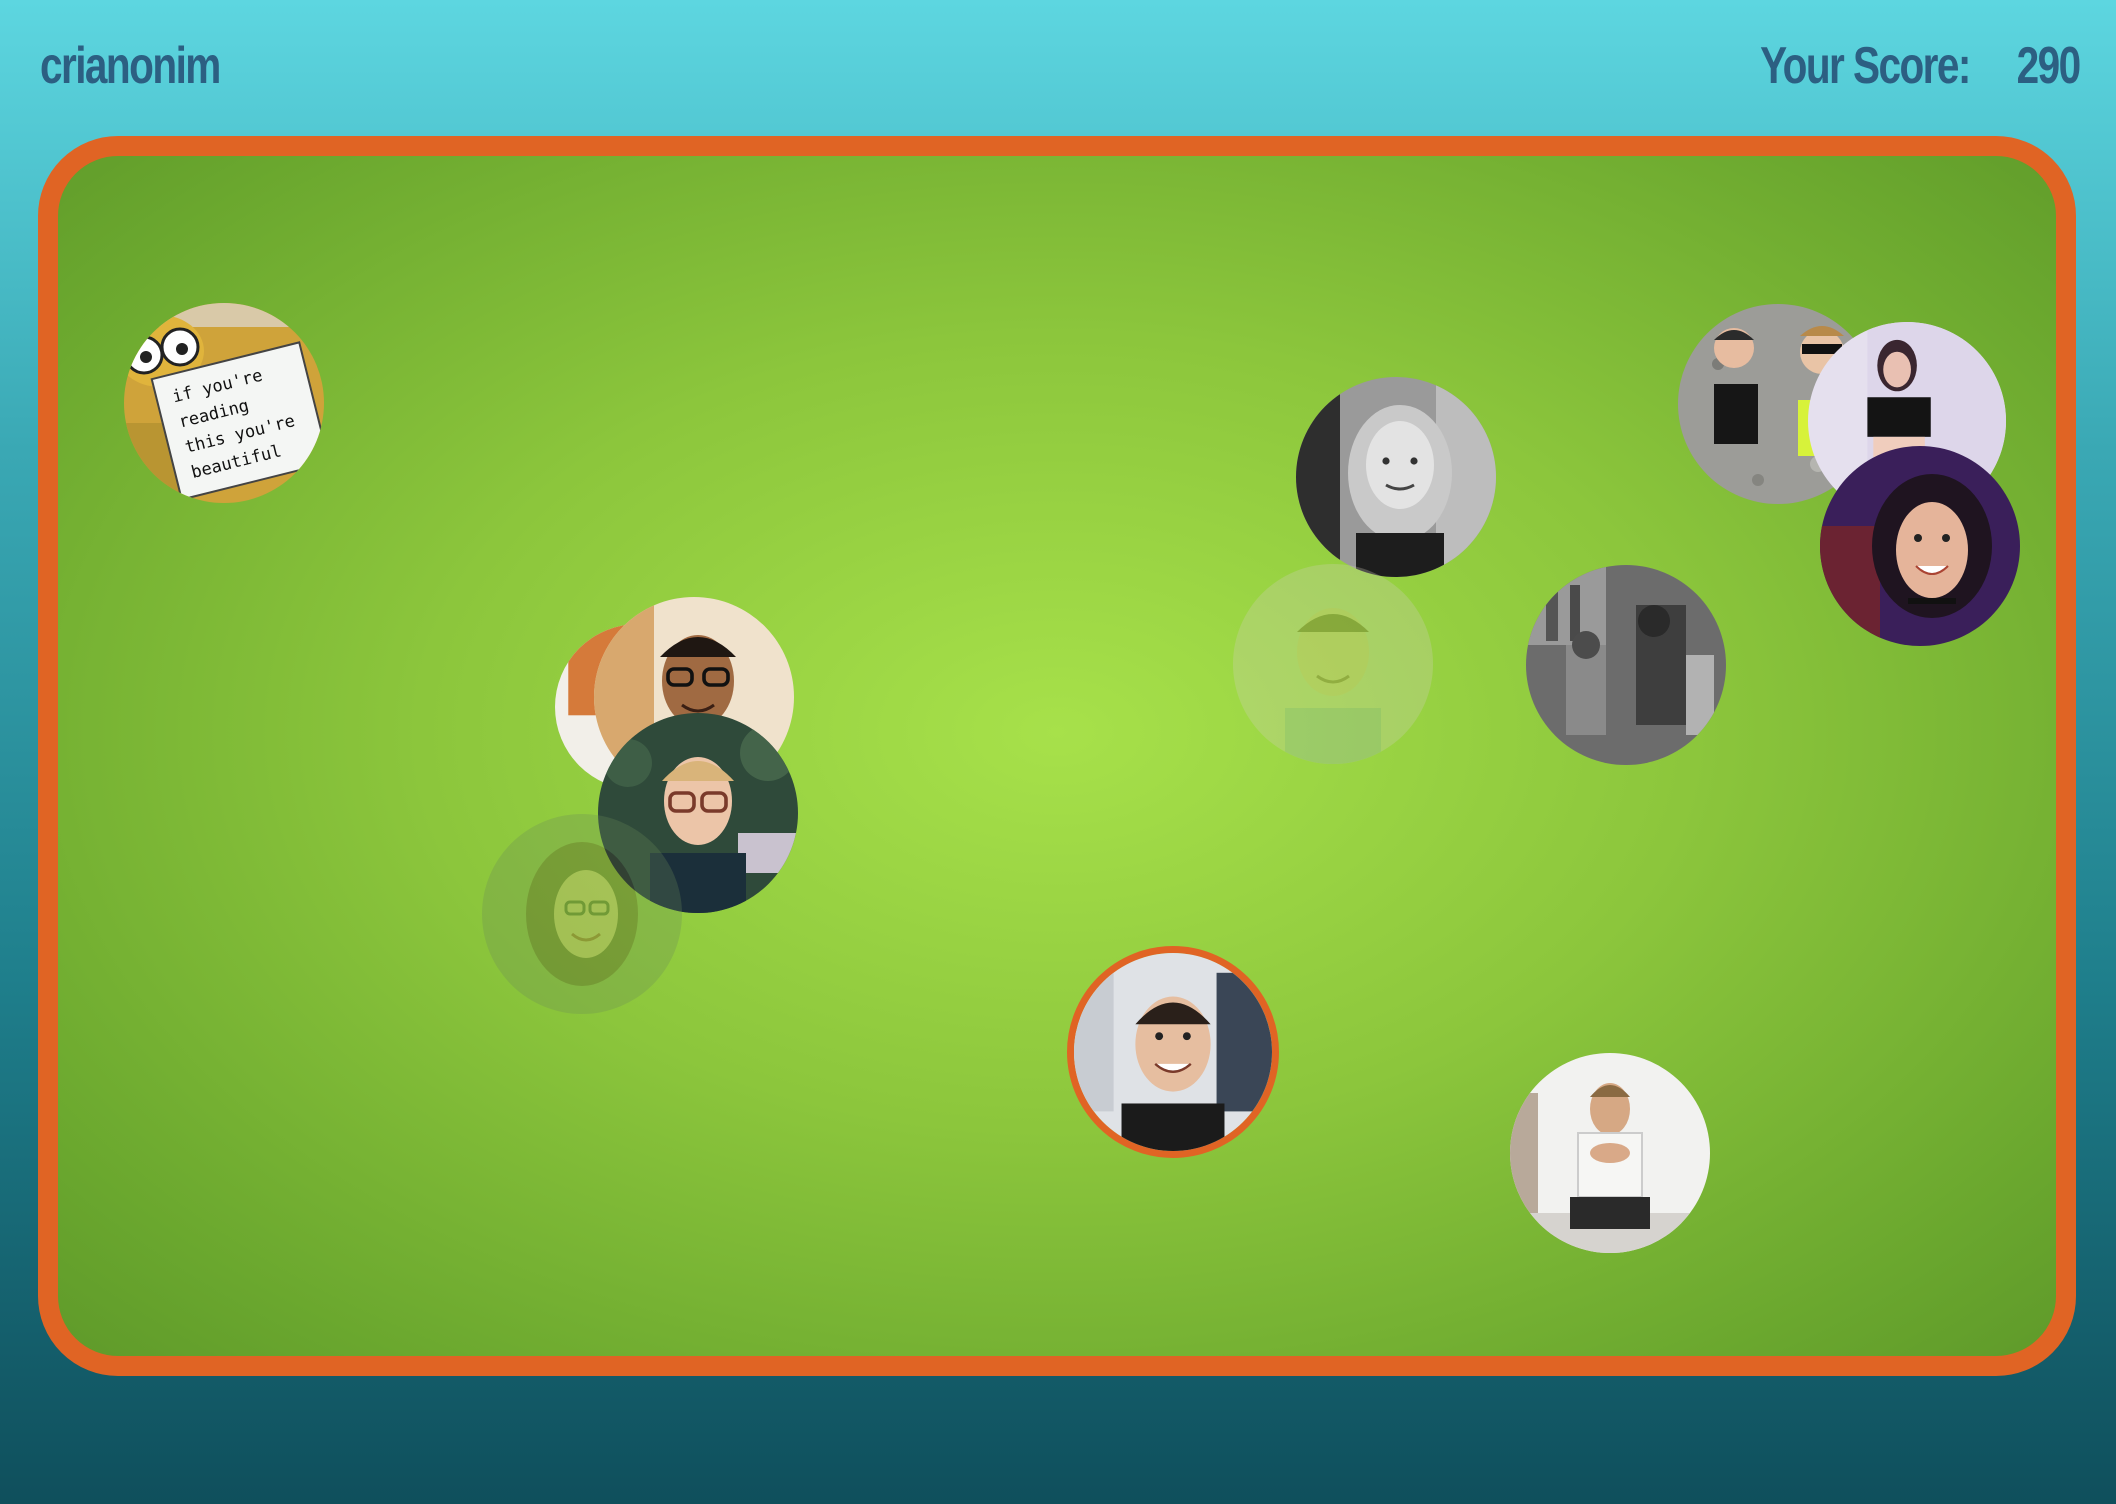 The image size is (2116, 1504). I want to click on avatar-woman-faded, so click(582, 914).